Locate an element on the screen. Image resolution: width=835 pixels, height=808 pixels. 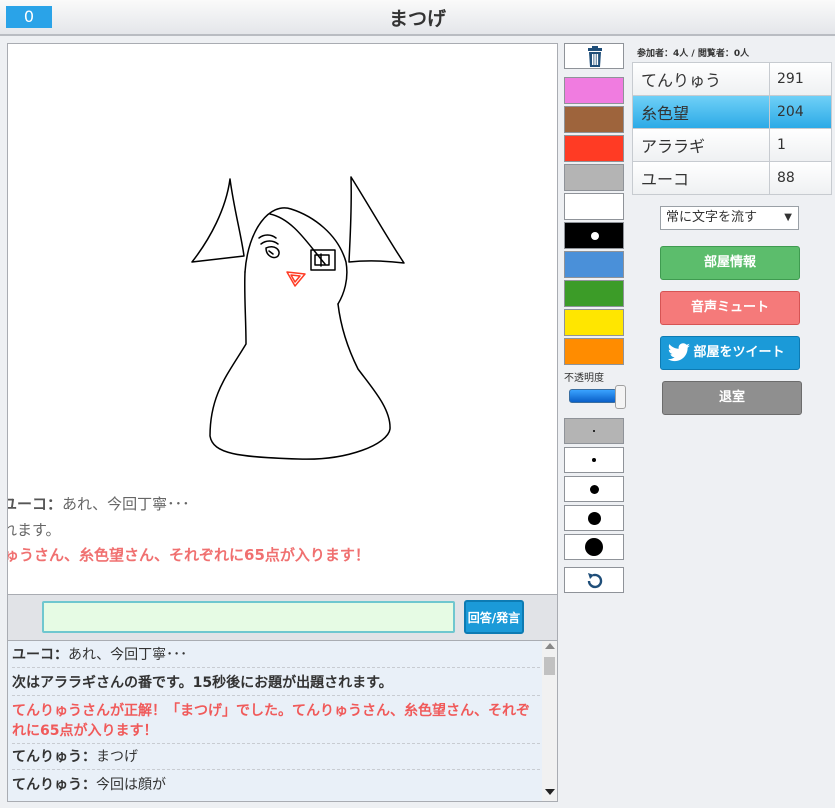
player-name: てんりゅう is located at coordinates (701, 79).